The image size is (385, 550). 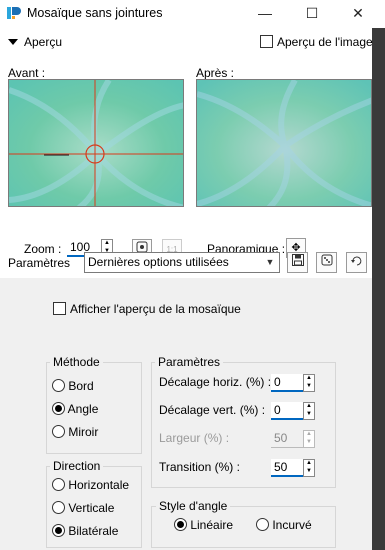 What do you see at coordinates (212, 525) in the screenshot?
I see `radio-label: Linéaire` at bounding box center [212, 525].